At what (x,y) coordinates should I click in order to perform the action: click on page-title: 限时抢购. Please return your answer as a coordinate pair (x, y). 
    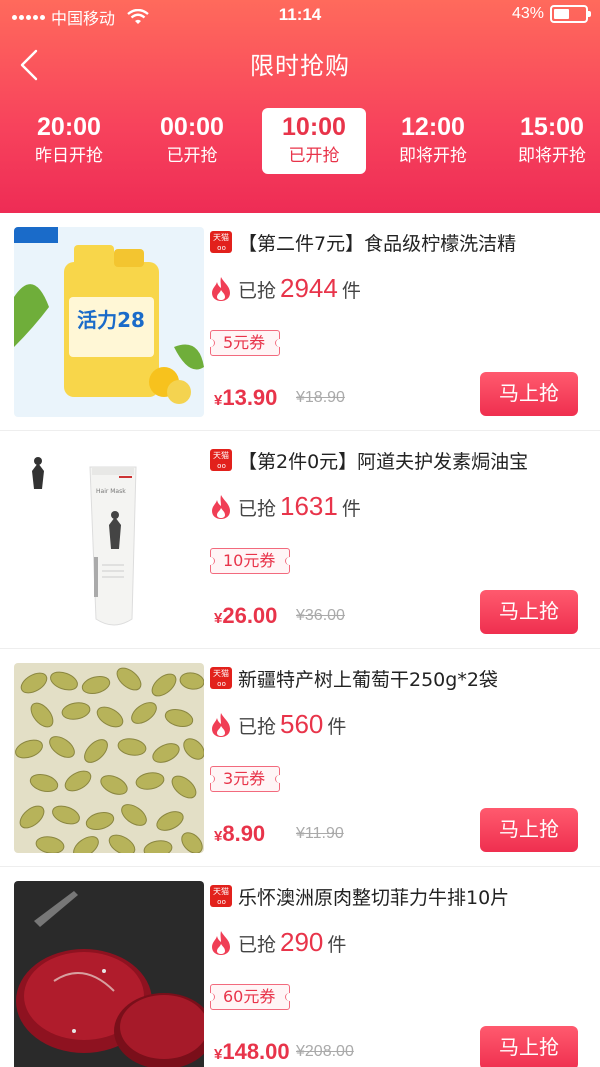
    Looking at the image, I should click on (300, 66).